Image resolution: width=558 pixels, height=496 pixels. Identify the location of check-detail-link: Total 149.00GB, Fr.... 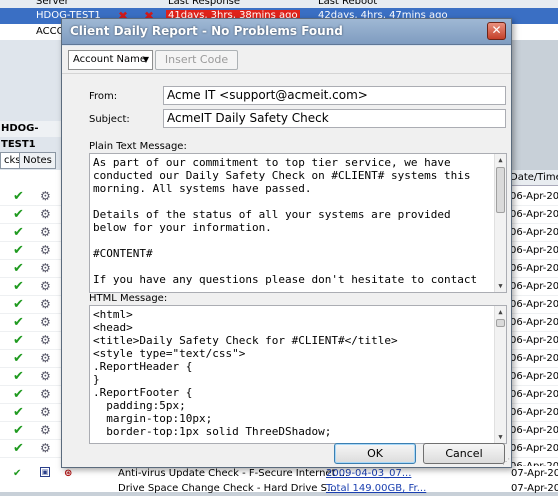
(376, 489).